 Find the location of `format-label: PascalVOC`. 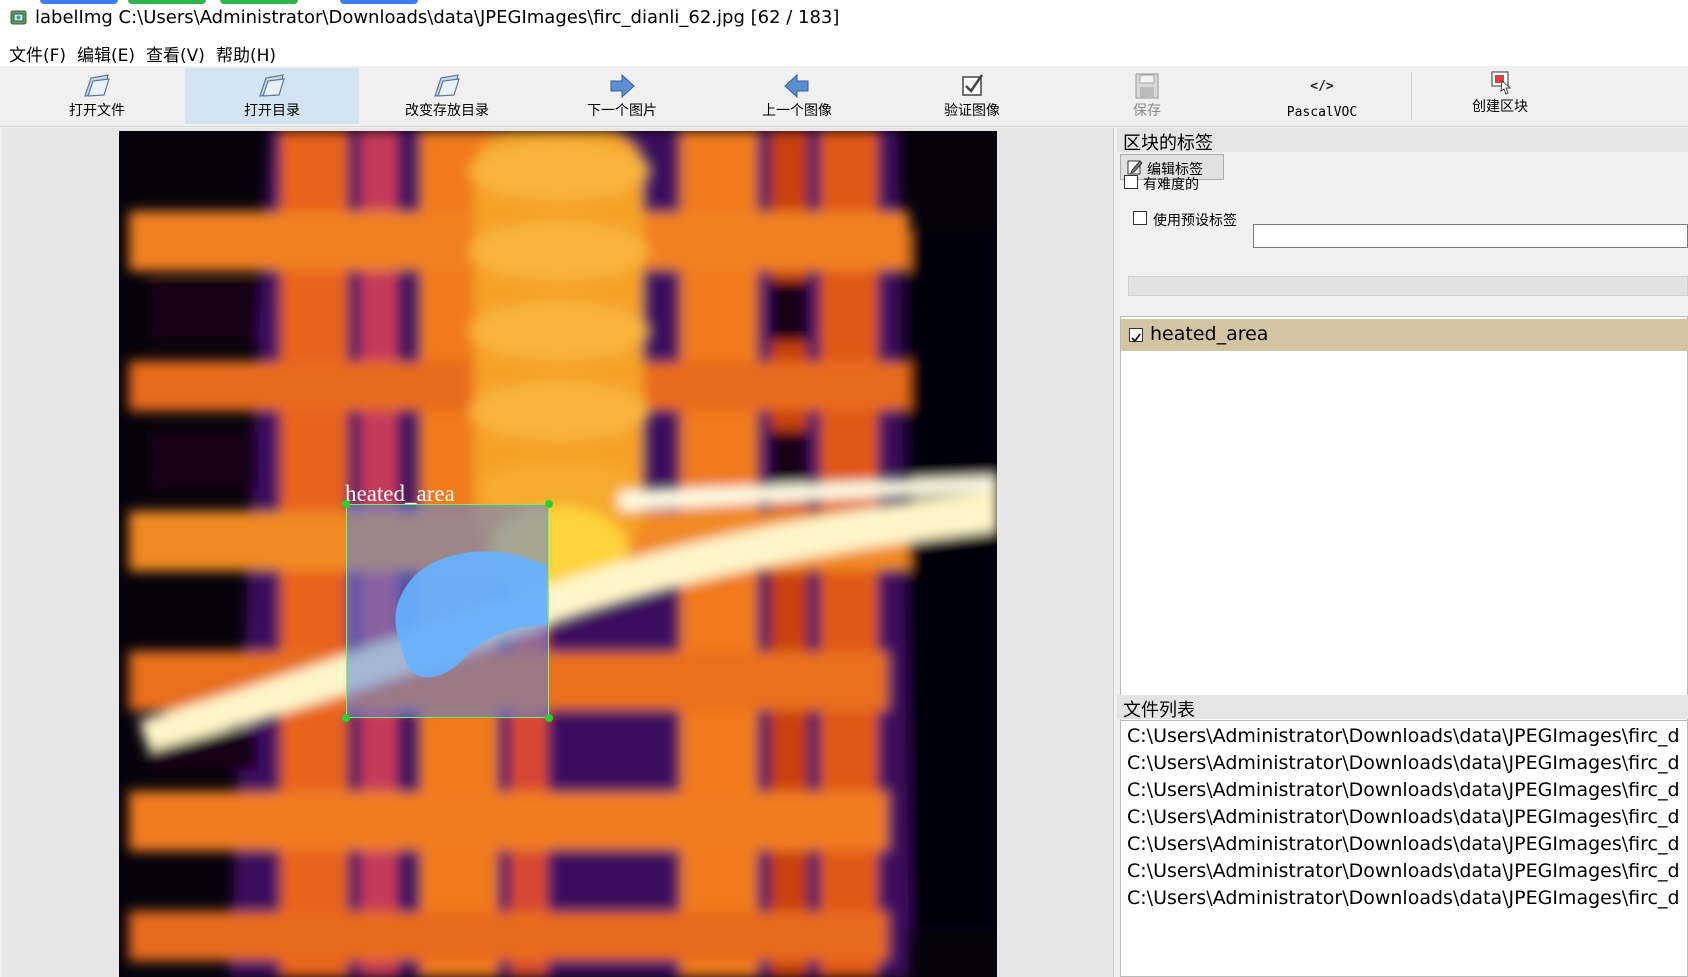

format-label: PascalVOC is located at coordinates (1322, 112).